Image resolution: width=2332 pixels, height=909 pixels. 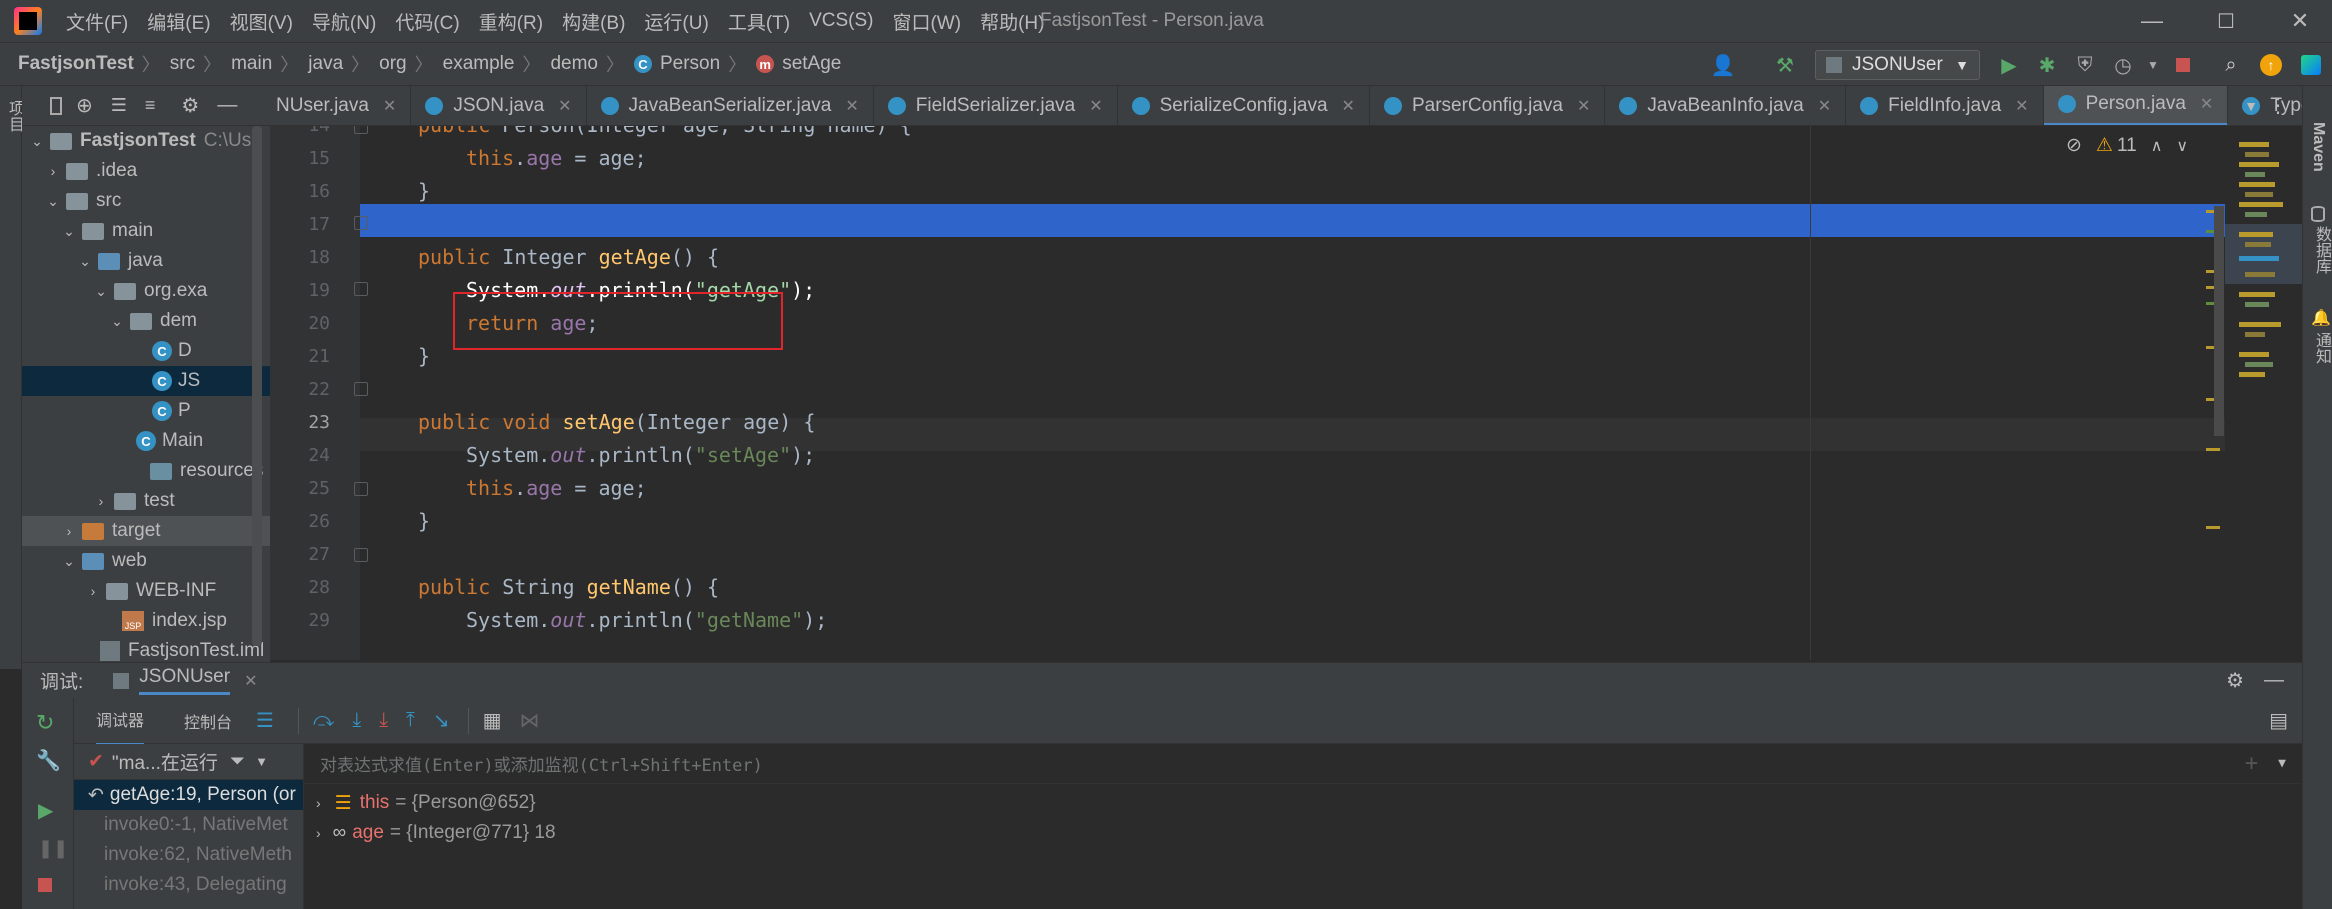 I want to click on run-icon: ▶, so click(x=2009, y=65).